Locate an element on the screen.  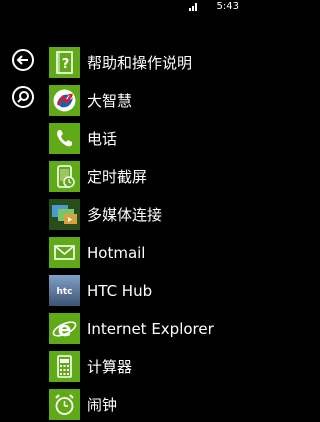
app-tile: ? is located at coordinates (64, 62).